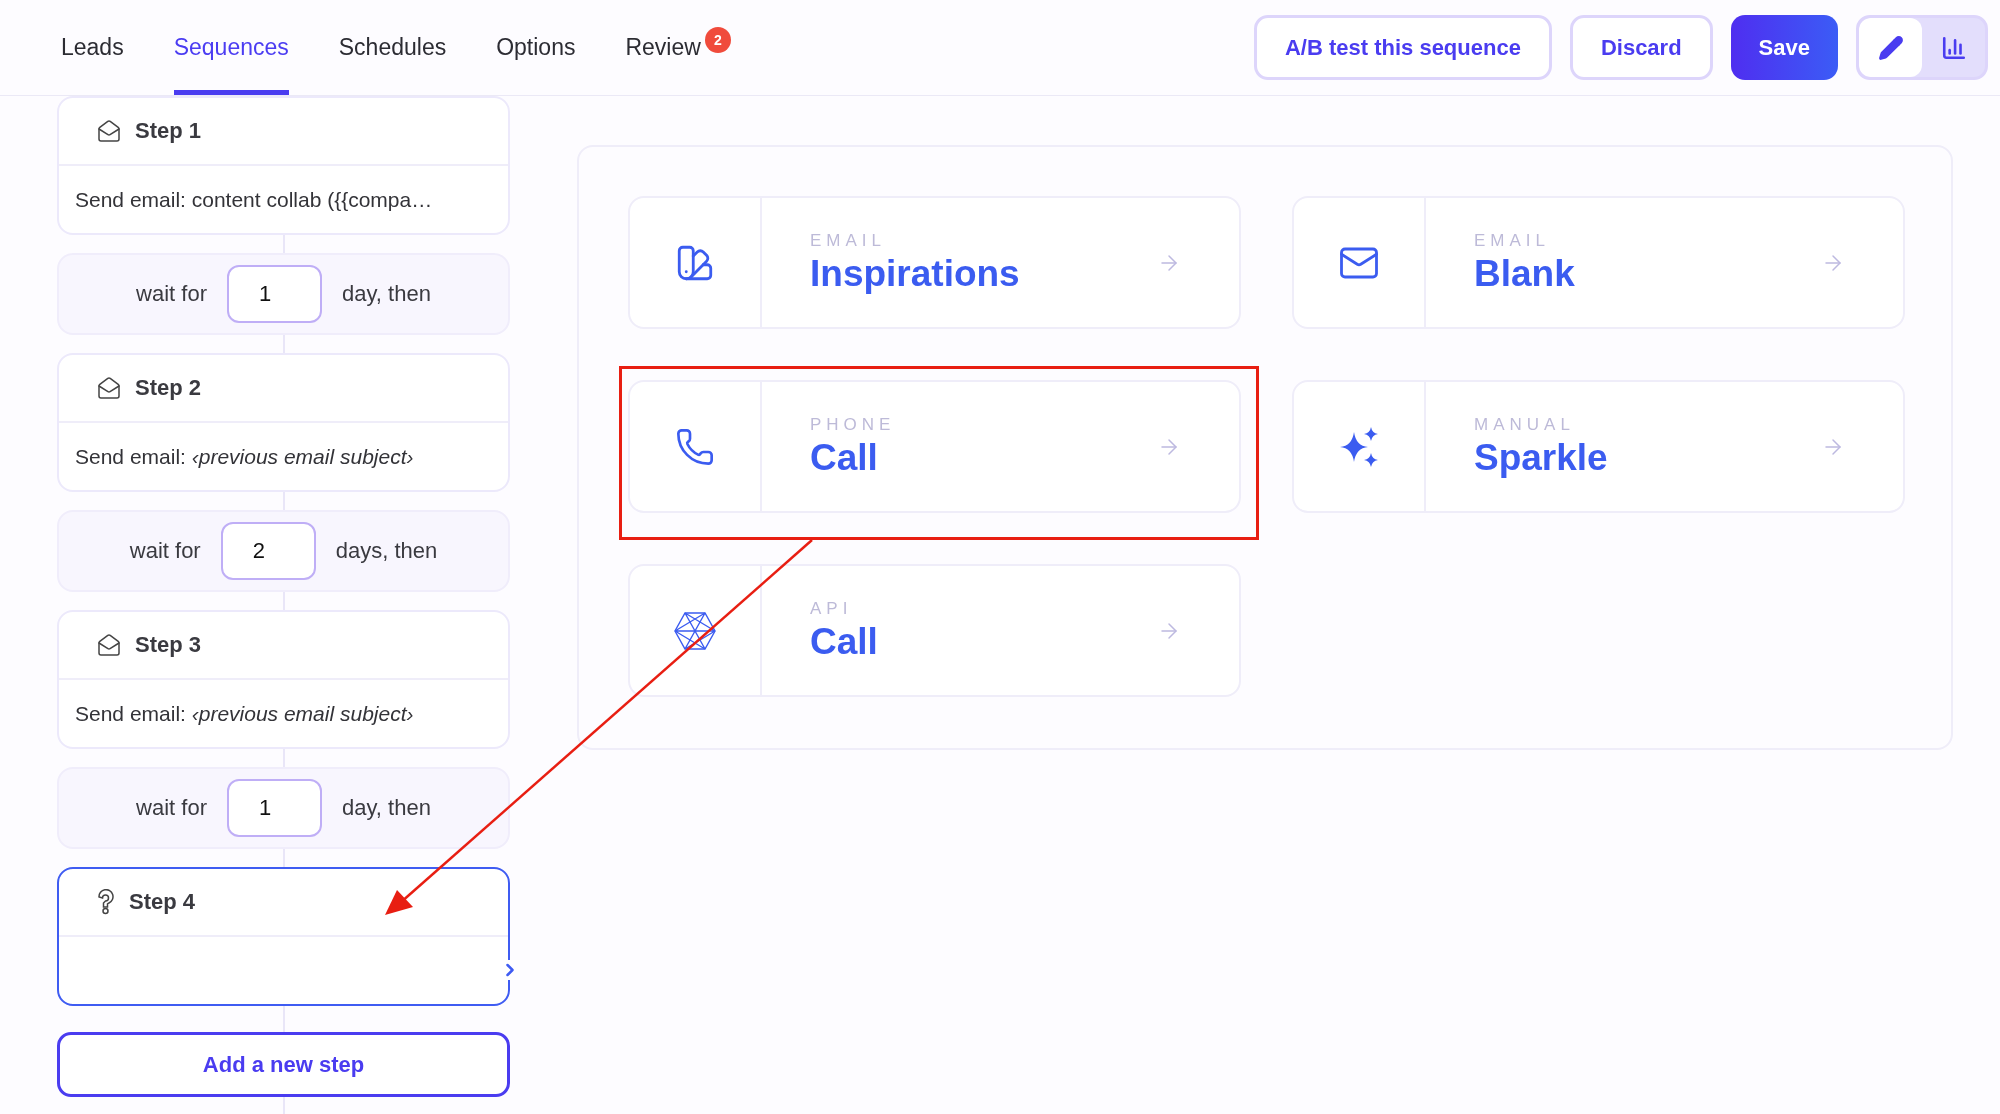 The width and height of the screenshot is (2000, 1114). What do you see at coordinates (283, 679) in the screenshot?
I see `step-card: Step 3 Send email: ‹previous email subject›` at bounding box center [283, 679].